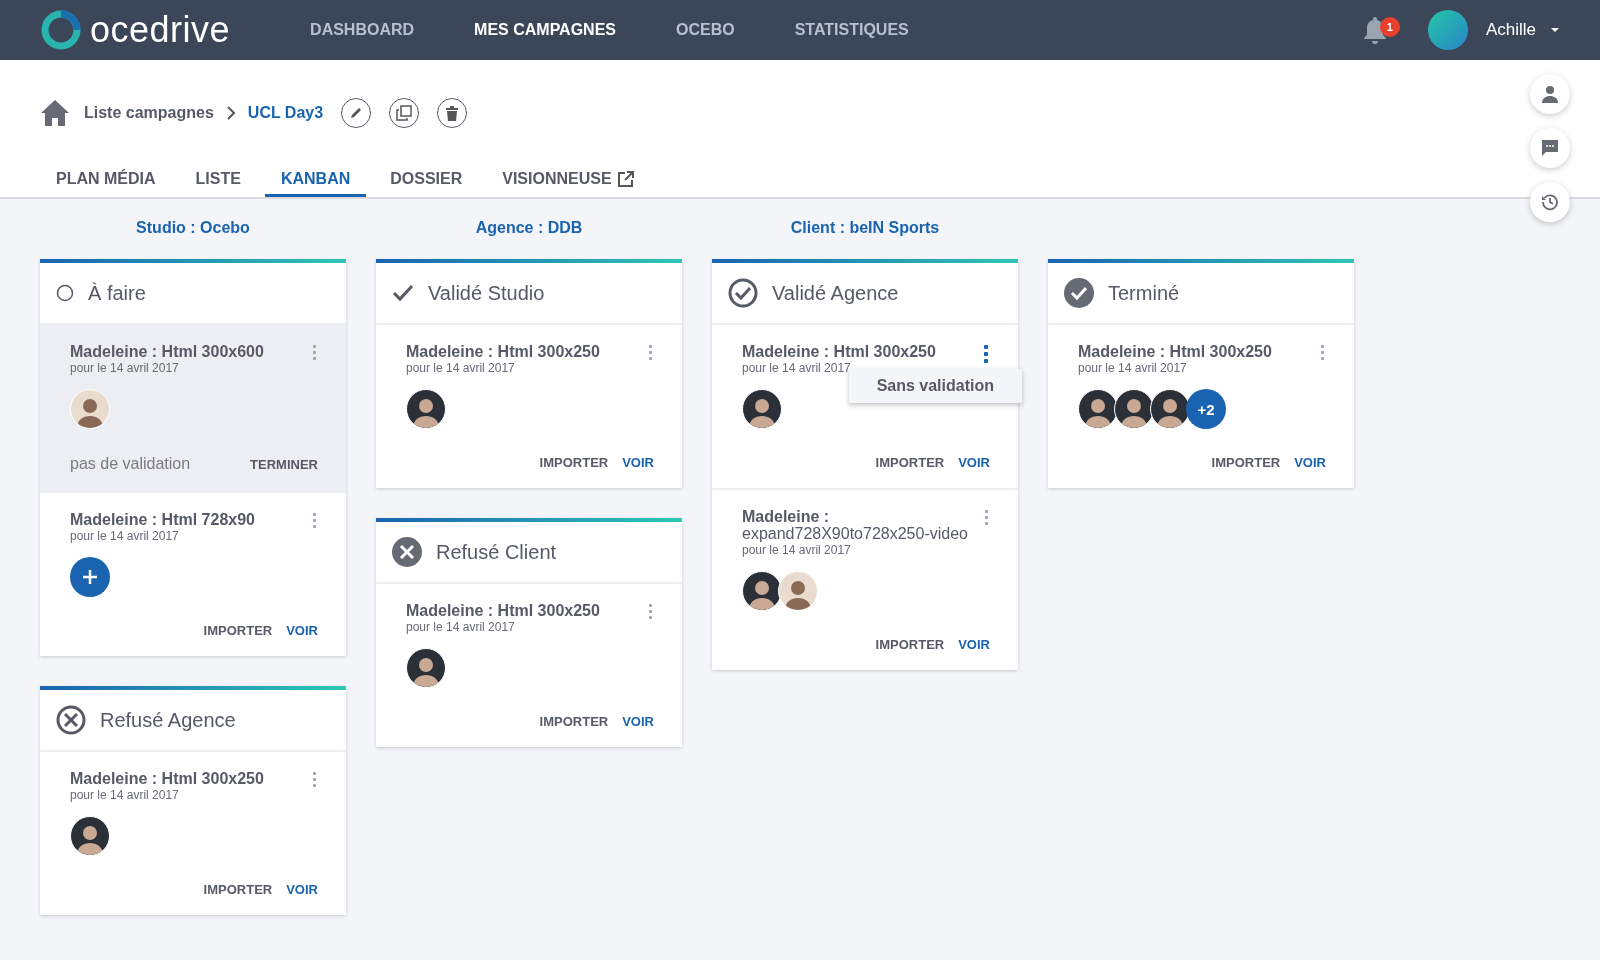  Describe the element at coordinates (285, 113) in the screenshot. I see `breadcrumb-current: UCL Day3` at that location.